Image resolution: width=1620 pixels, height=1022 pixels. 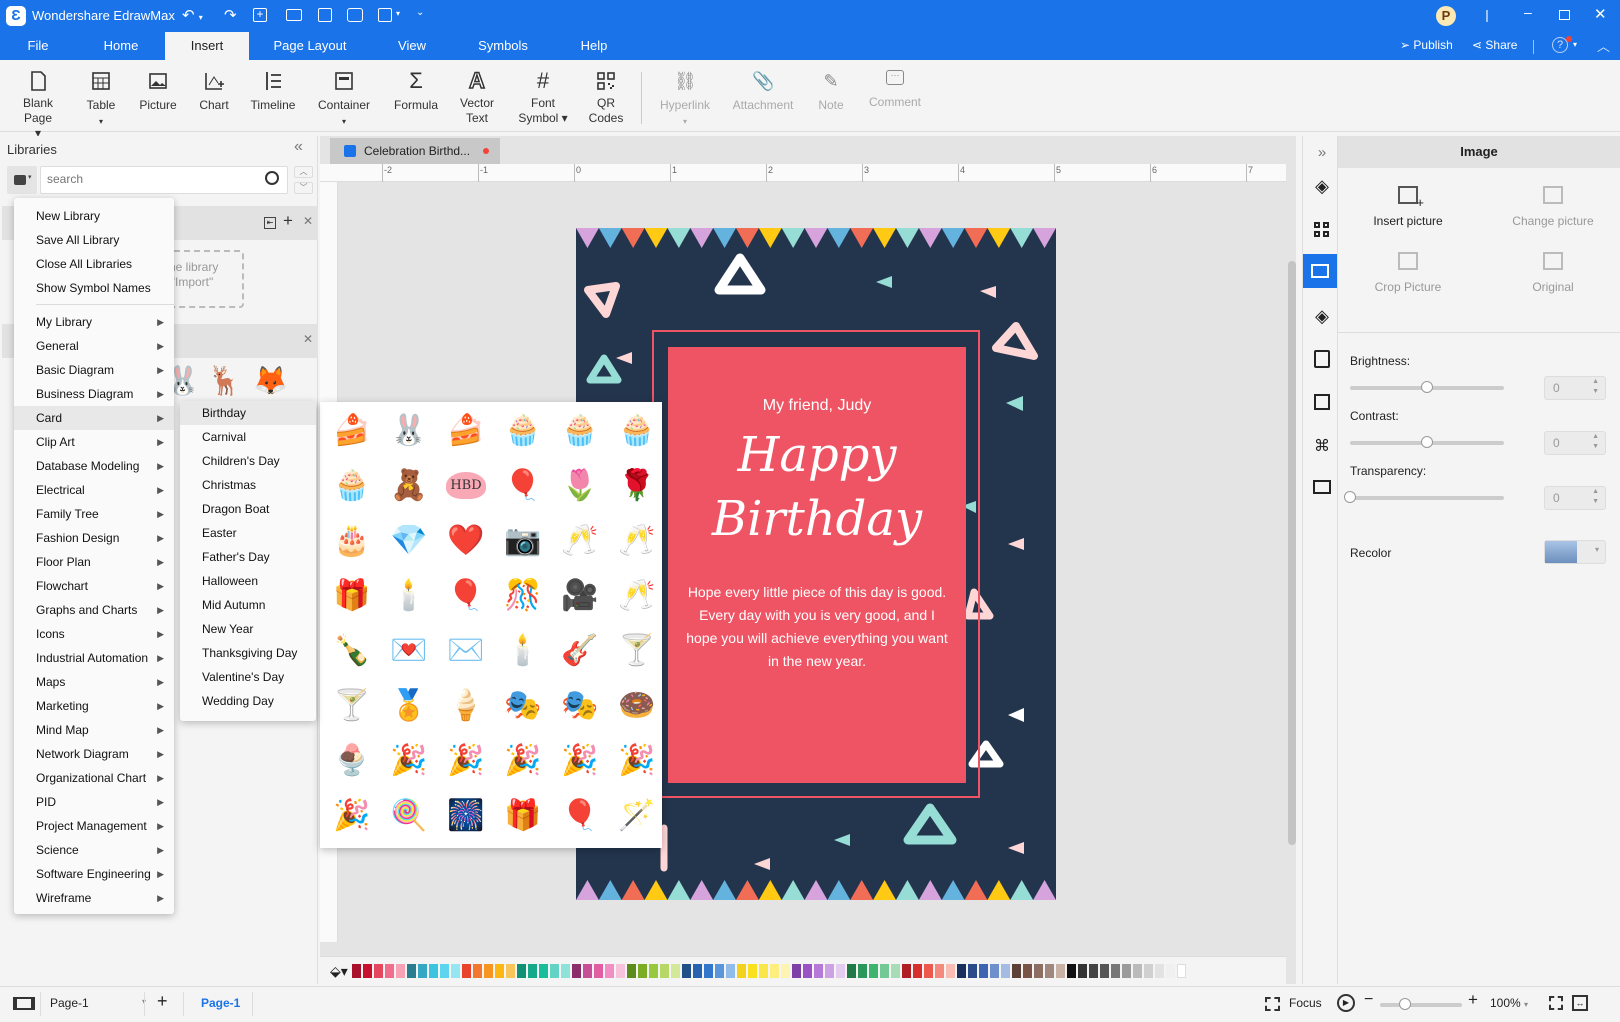 I want to click on submenu-item-mid-autumn: Mid Autumn, so click(x=248, y=605).